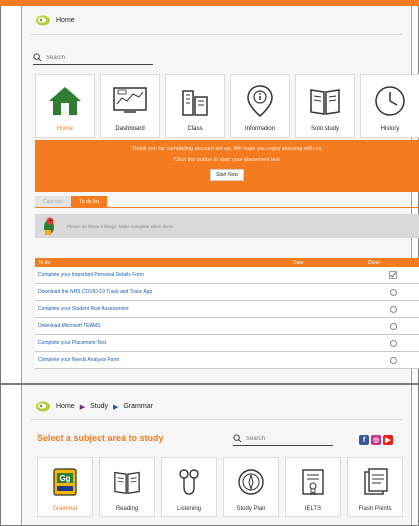  I want to click on subject-grammar-label: Grammar, so click(65, 509).